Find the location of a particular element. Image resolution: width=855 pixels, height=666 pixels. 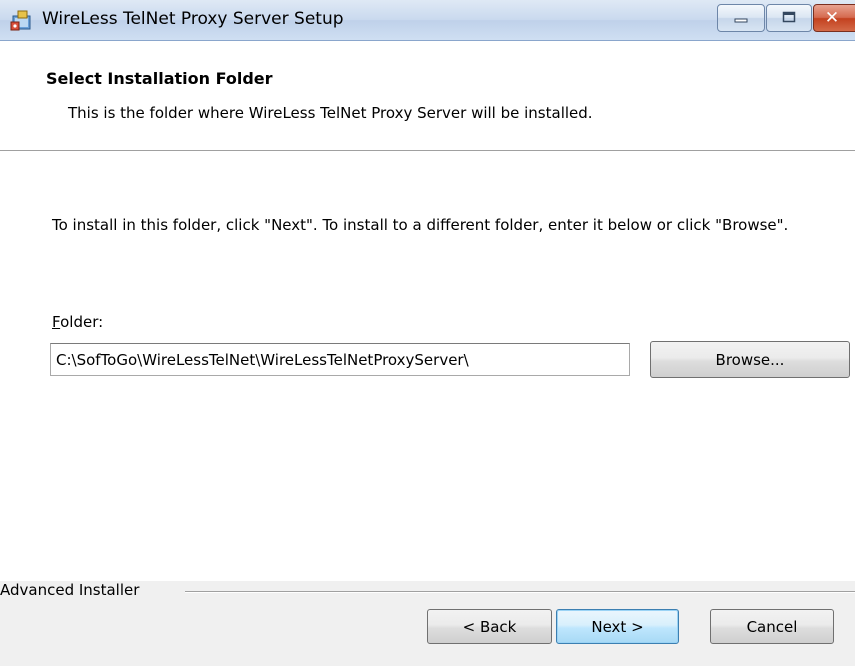

minimize-button is located at coordinates (741, 18).